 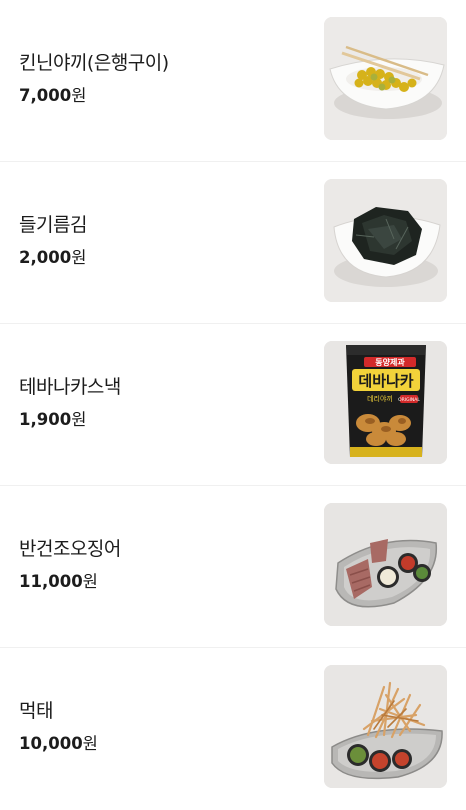 I want to click on dried-squid-platter-image, so click(x=385, y=564).